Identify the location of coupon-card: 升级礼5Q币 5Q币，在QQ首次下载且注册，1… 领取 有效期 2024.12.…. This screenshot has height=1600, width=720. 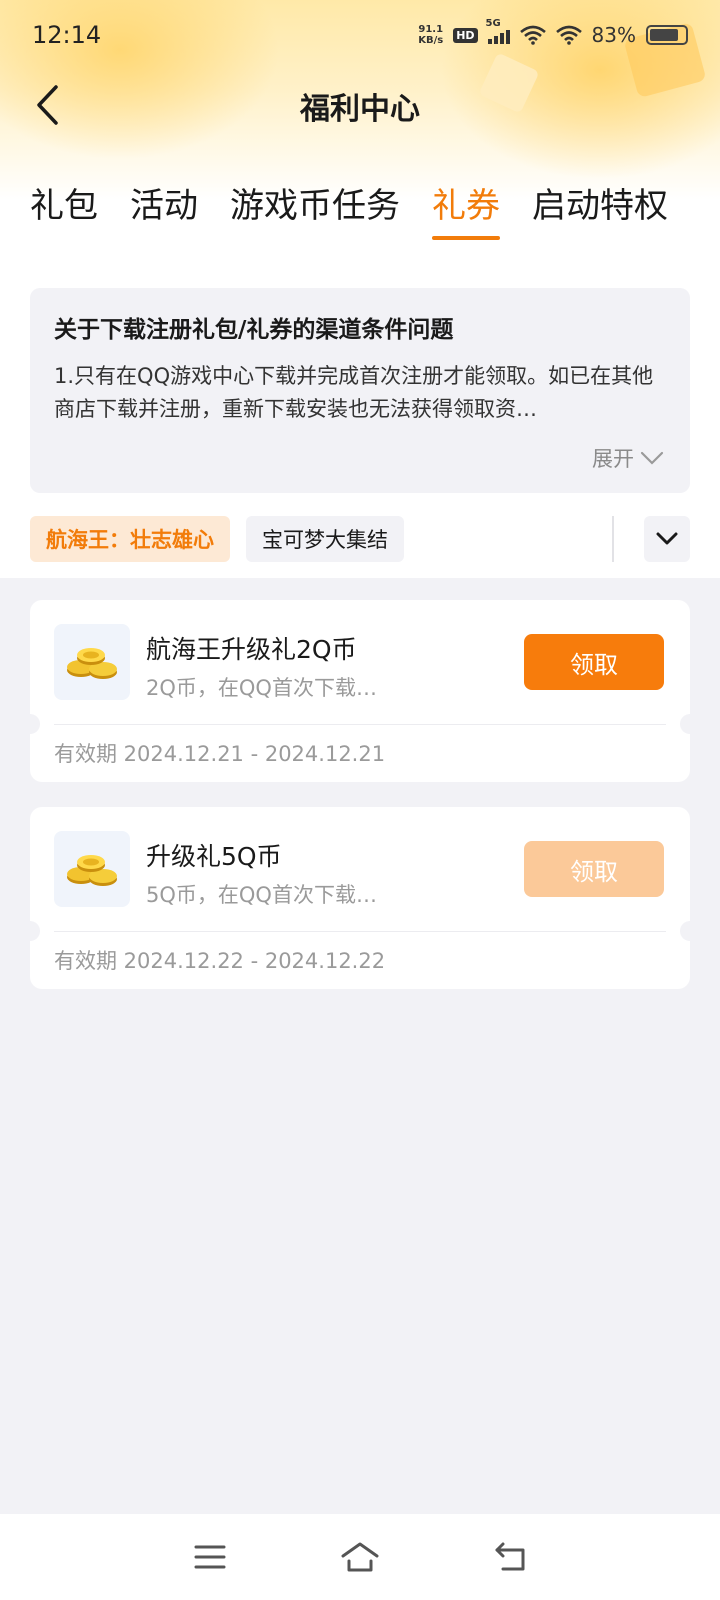
(360, 898).